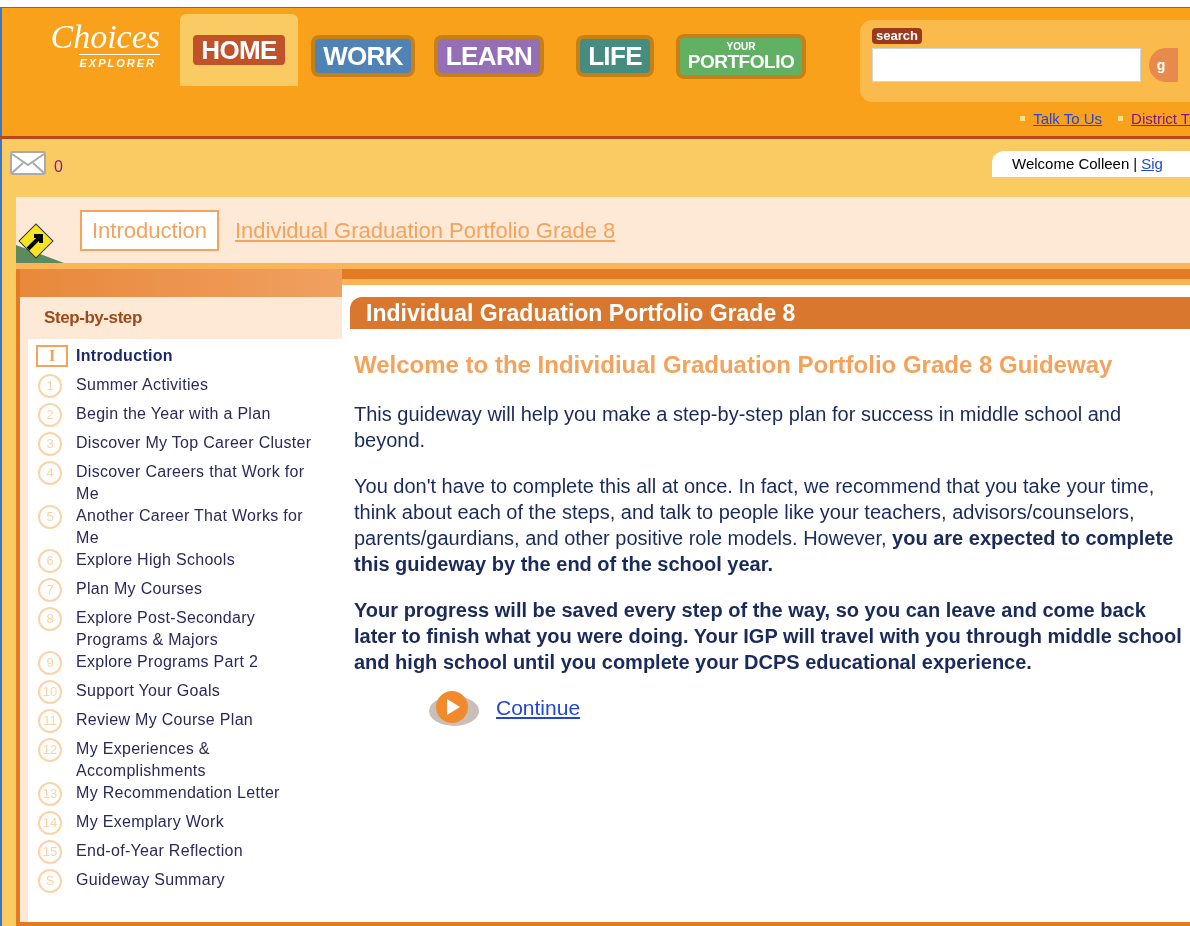 This screenshot has height=926, width=1190. Describe the element at coordinates (50, 823) in the screenshot. I see `step-marker: 14` at that location.